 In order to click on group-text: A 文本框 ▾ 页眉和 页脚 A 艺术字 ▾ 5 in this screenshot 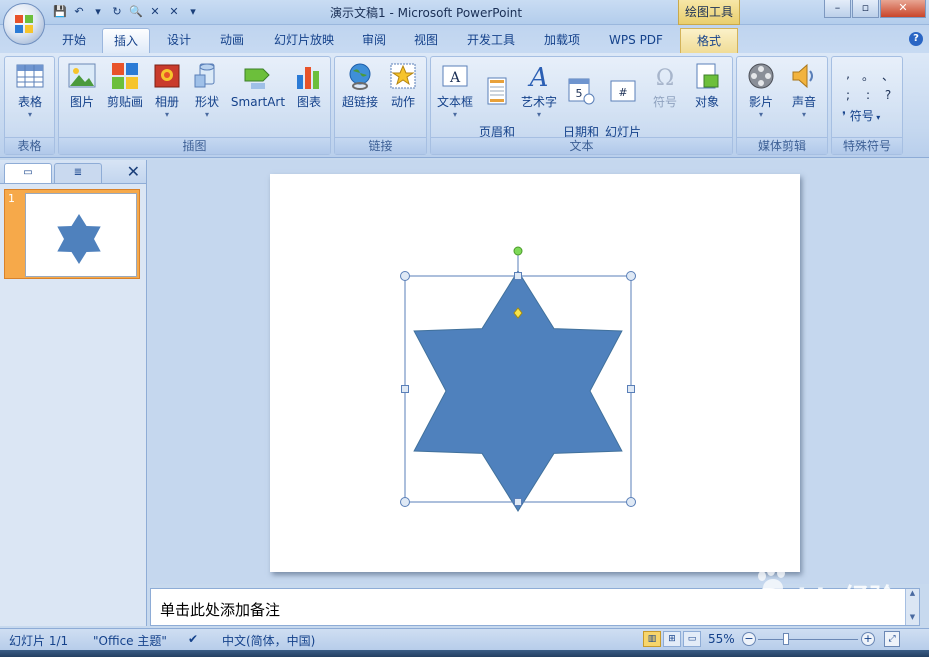, I will do `click(581, 105)`.